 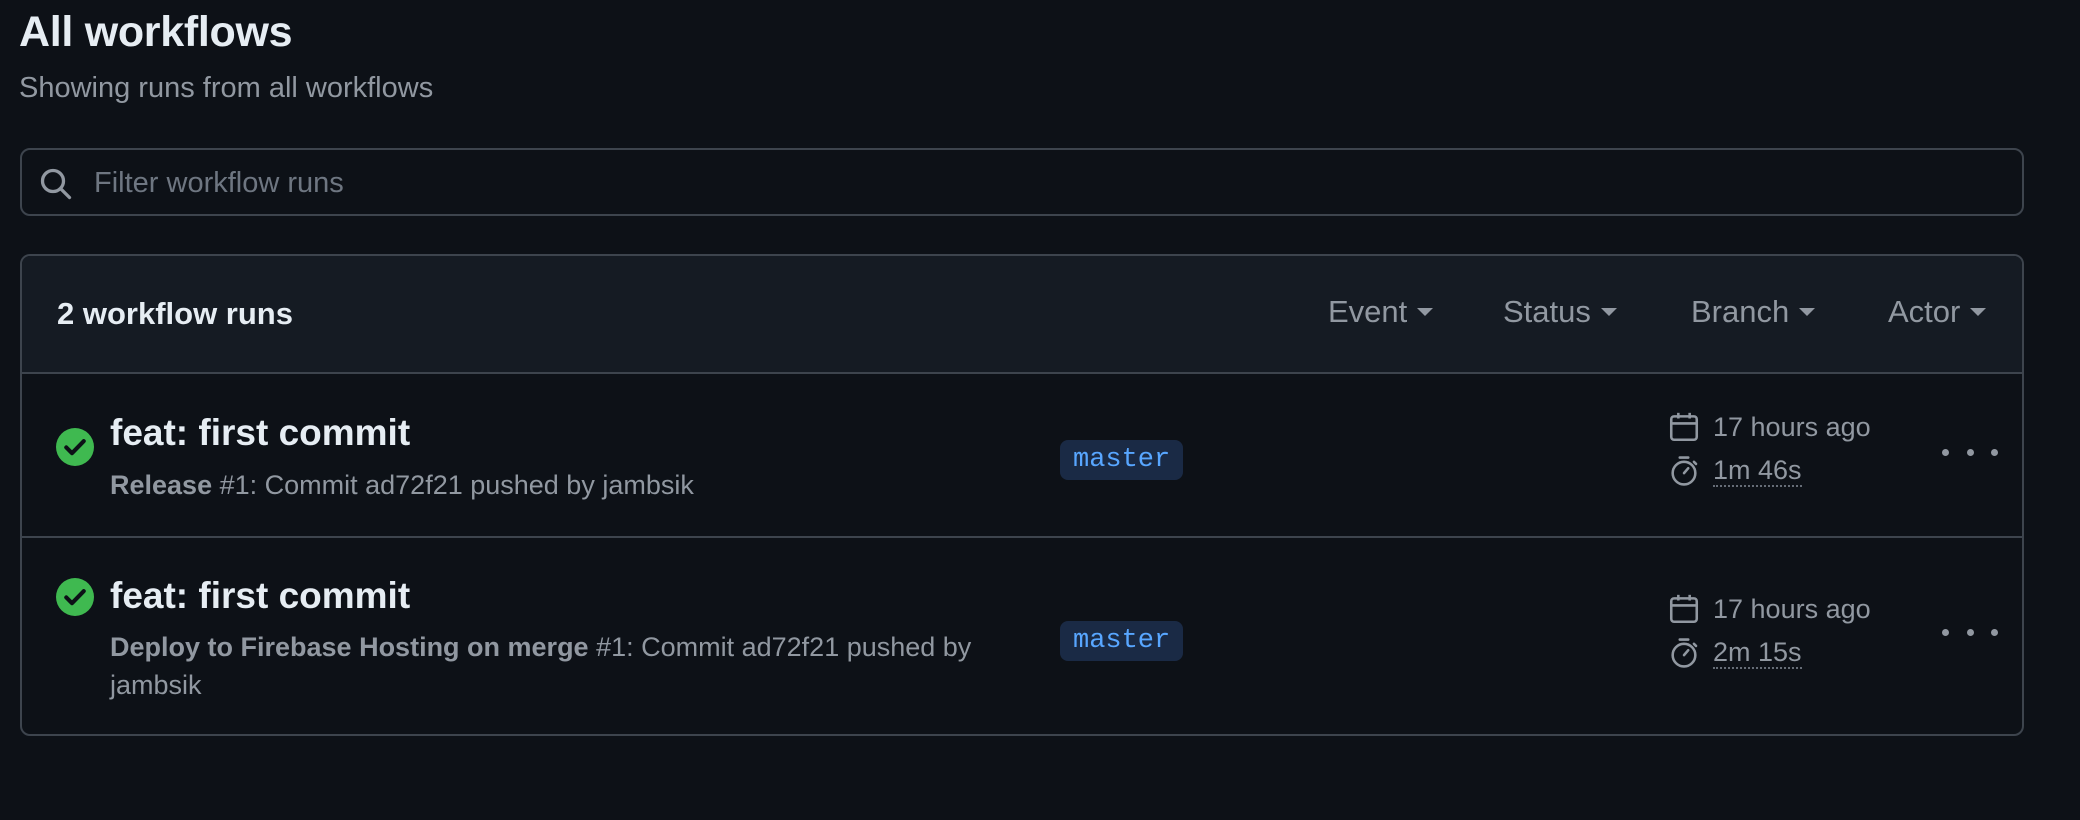 What do you see at coordinates (161, 485) in the screenshot?
I see `workflow-name: Release` at bounding box center [161, 485].